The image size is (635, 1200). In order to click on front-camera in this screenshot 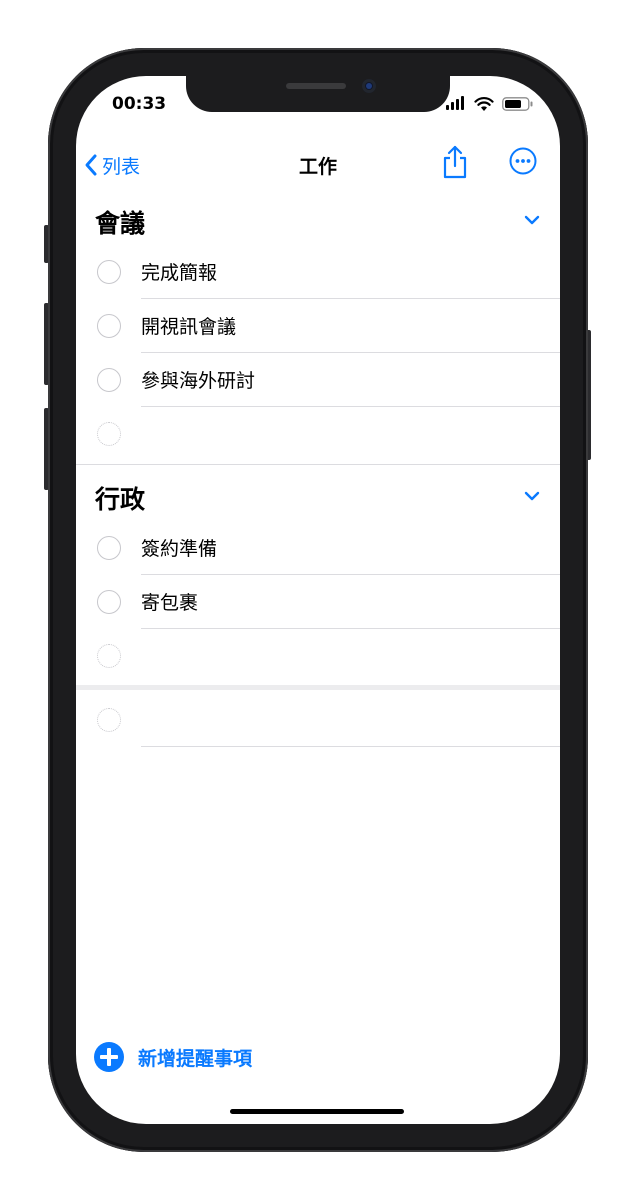, I will do `click(369, 86)`.